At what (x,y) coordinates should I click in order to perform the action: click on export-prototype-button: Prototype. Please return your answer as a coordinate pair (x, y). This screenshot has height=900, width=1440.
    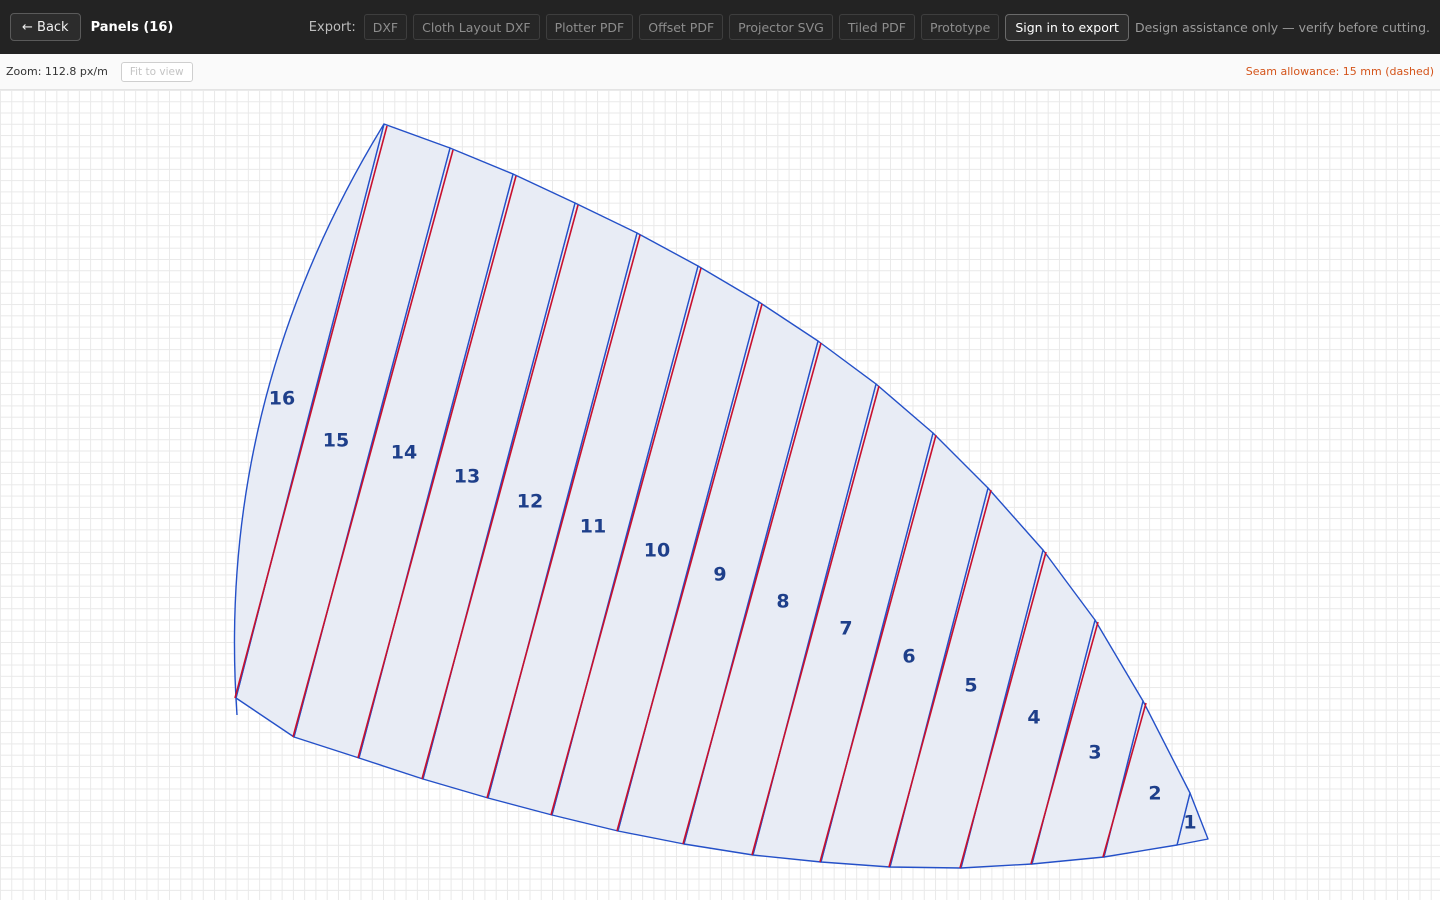
    Looking at the image, I should click on (960, 27).